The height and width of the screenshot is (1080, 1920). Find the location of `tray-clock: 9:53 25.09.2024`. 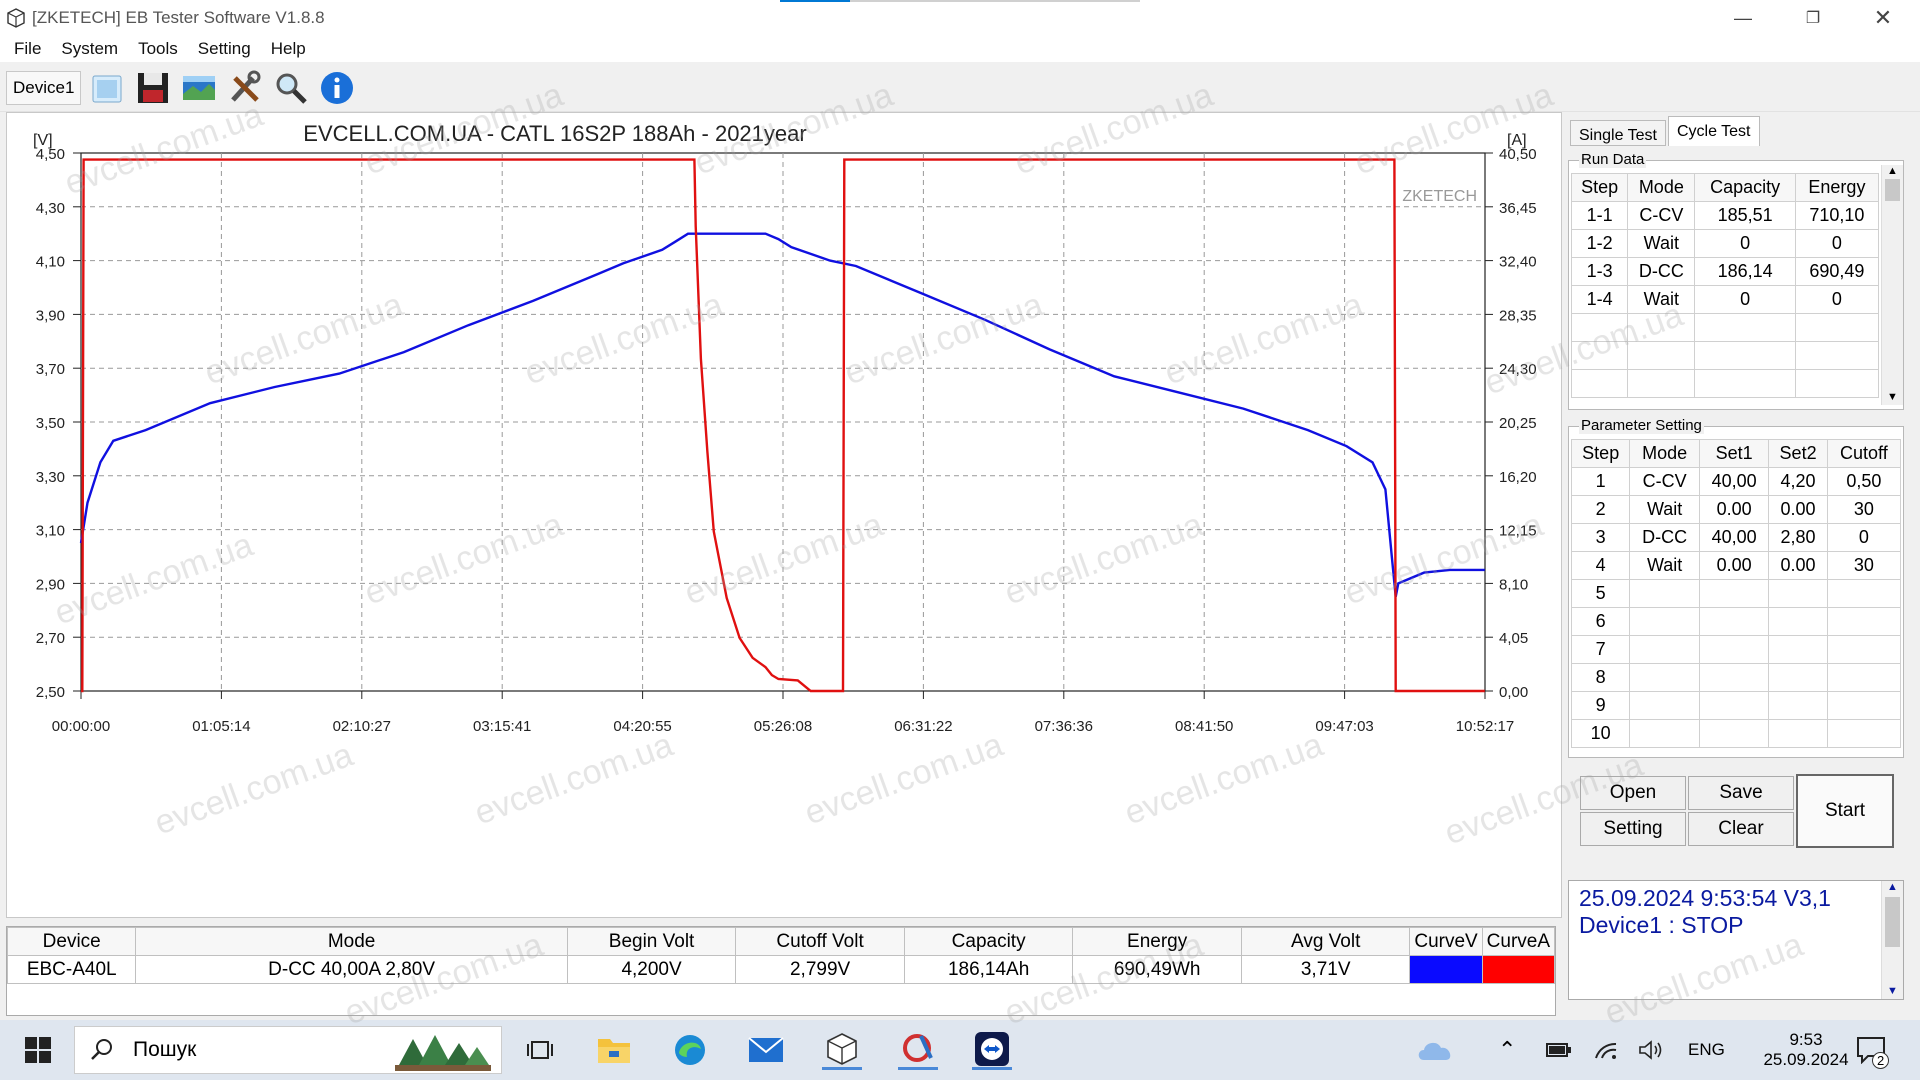

tray-clock: 9:53 25.09.2024 is located at coordinates (1806, 1050).